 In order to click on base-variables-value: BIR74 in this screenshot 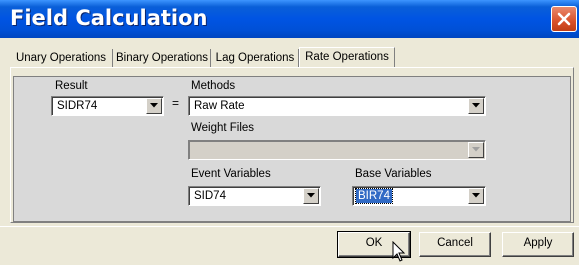, I will do `click(374, 196)`.